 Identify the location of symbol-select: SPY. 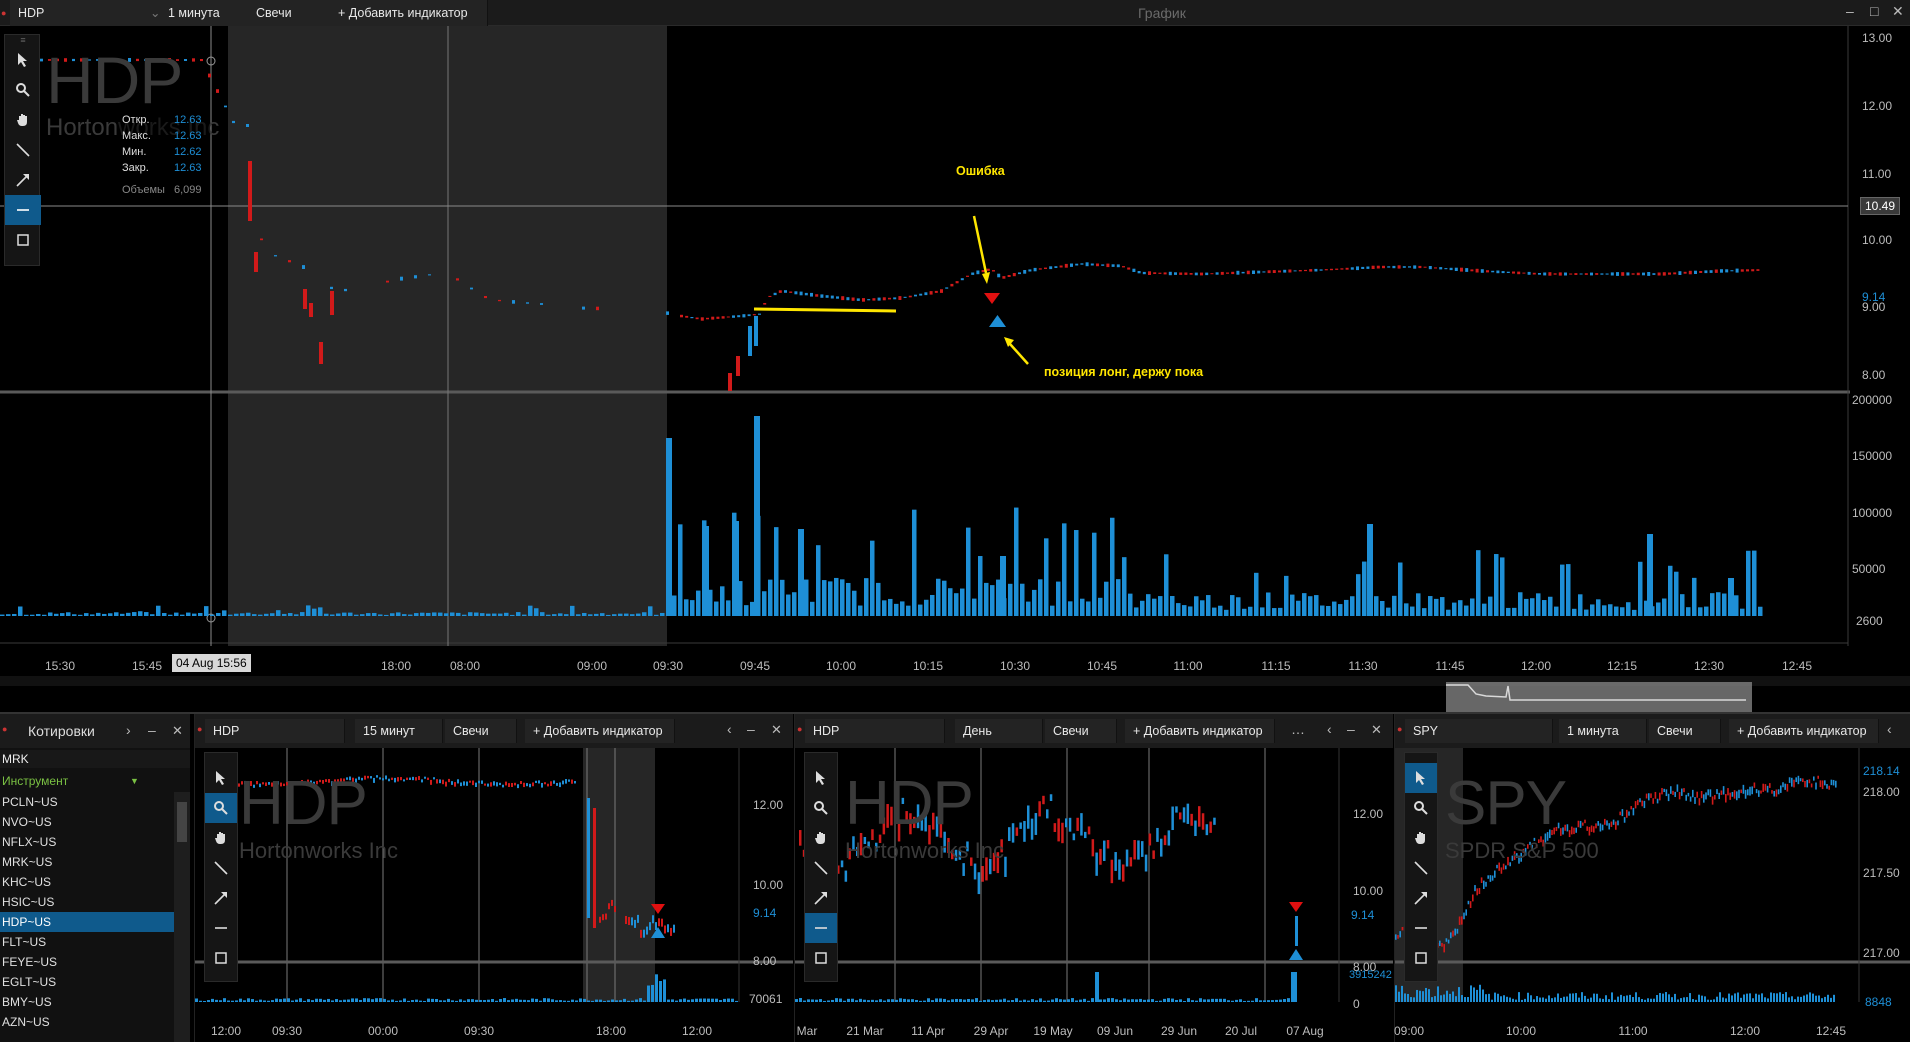
(1479, 731).